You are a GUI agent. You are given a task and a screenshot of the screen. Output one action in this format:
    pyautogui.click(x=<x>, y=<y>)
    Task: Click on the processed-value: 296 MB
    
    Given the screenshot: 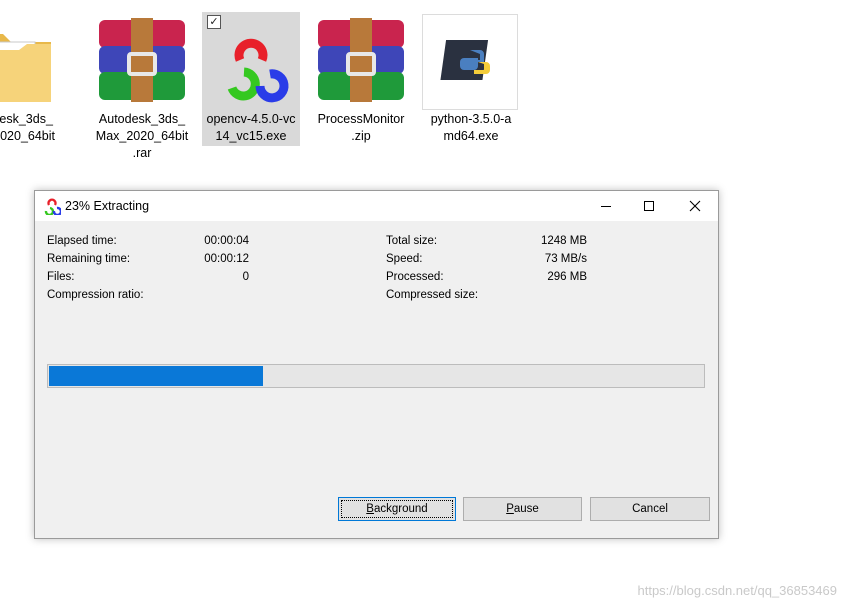 What is the action you would take?
    pyautogui.click(x=567, y=277)
    